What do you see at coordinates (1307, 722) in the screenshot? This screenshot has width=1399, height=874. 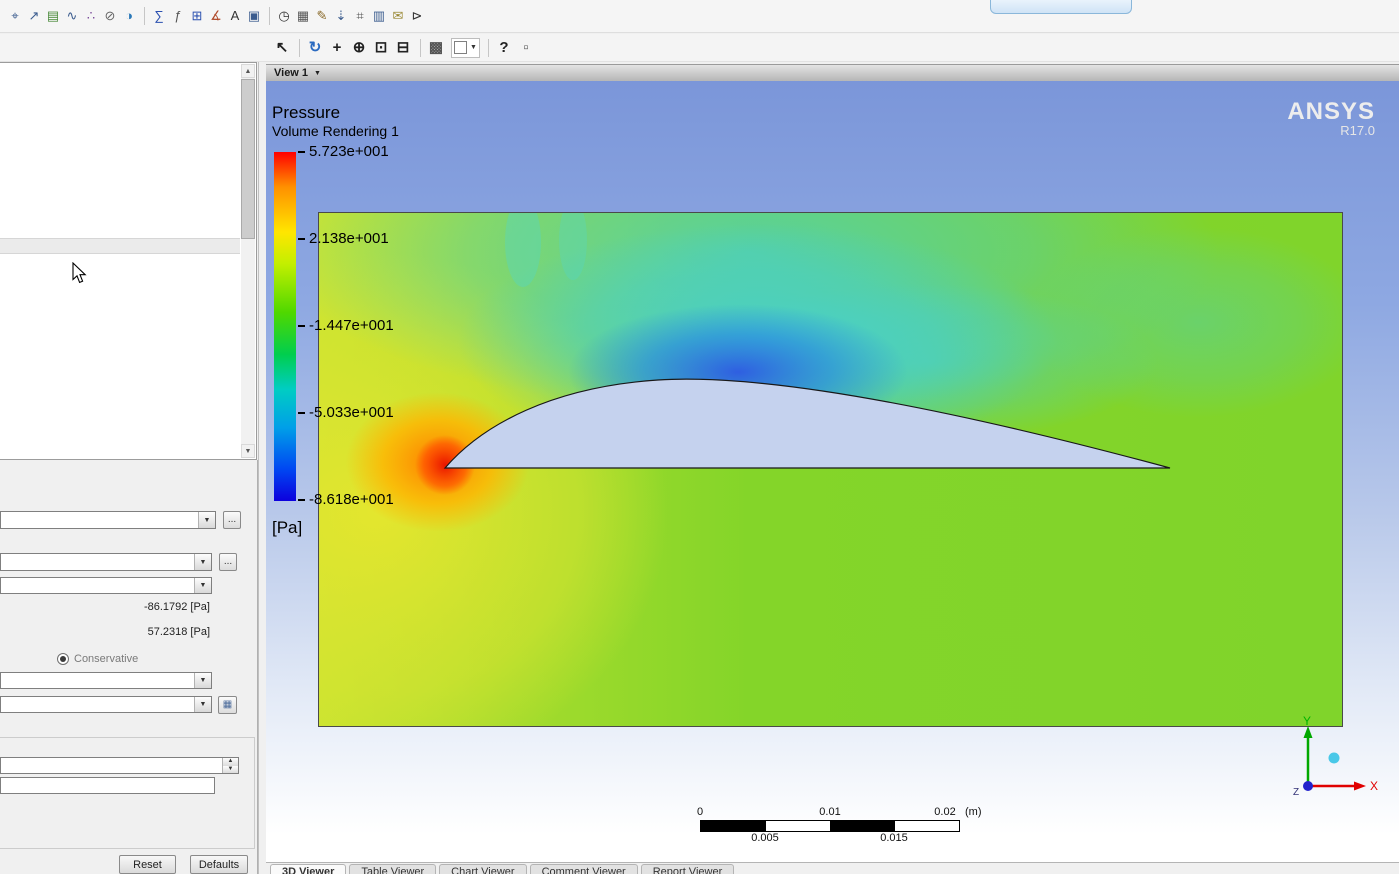 I see `y-axis-label: Y` at bounding box center [1307, 722].